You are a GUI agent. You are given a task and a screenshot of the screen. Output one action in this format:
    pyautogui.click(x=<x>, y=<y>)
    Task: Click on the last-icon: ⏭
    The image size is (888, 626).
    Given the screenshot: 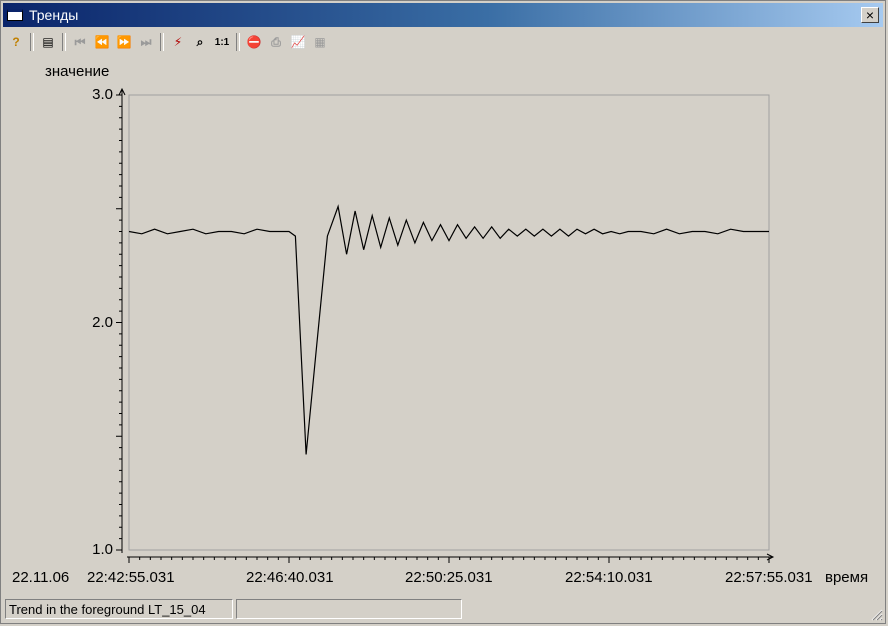 What is the action you would take?
    pyautogui.click(x=146, y=42)
    